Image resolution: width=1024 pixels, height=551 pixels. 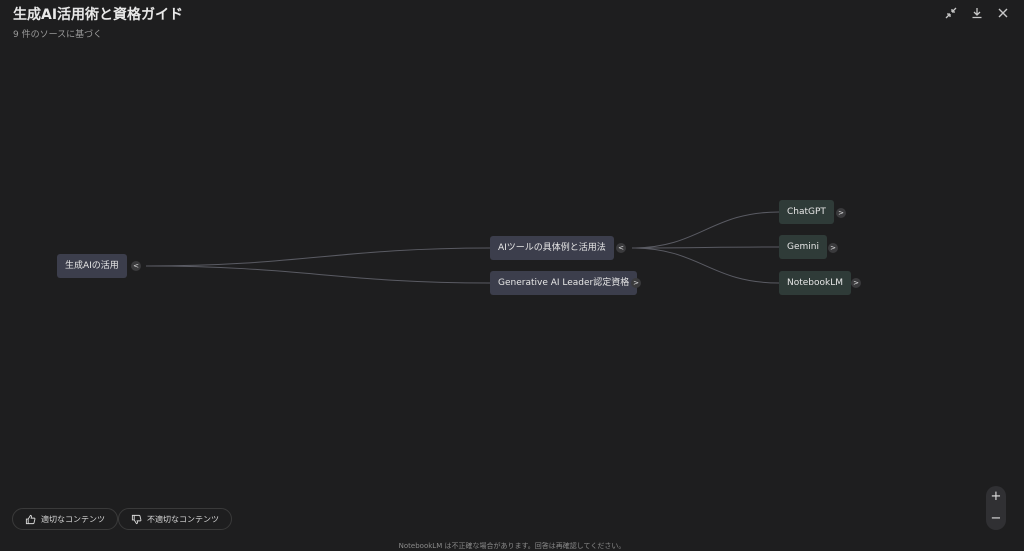 I want to click on good-content-button: 適切なコンテンツ, so click(x=65, y=519).